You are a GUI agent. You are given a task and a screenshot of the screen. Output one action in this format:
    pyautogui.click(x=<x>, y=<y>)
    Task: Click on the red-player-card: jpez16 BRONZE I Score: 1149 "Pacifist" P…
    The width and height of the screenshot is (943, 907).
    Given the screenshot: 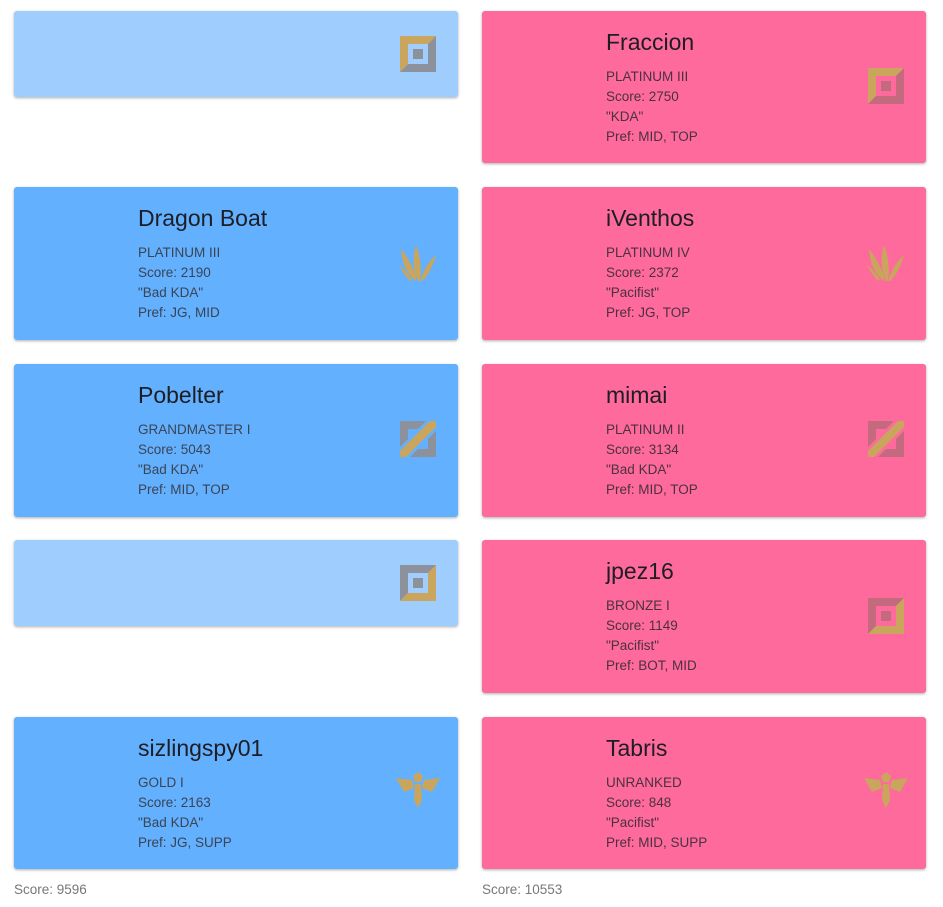 What is the action you would take?
    pyautogui.click(x=704, y=616)
    